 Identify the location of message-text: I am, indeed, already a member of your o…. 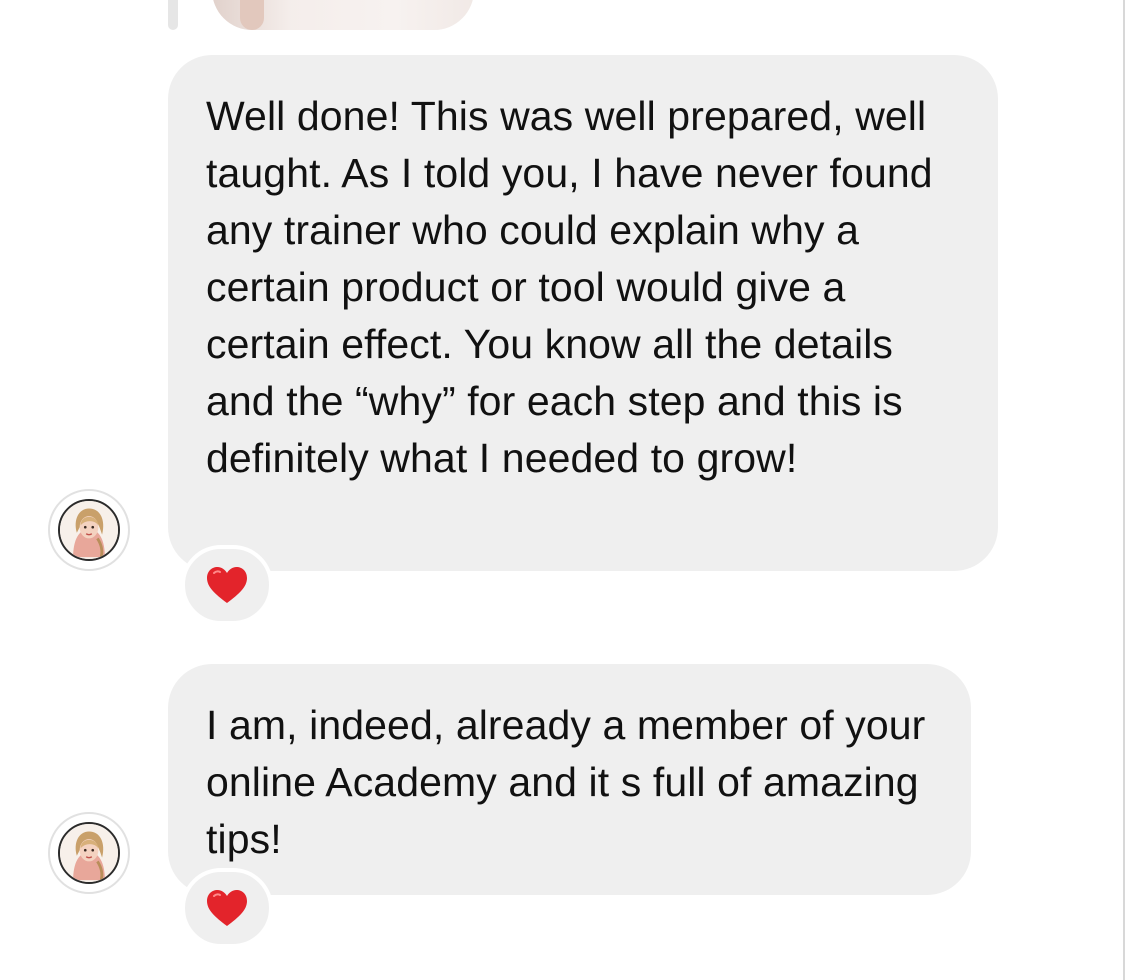
(566, 782).